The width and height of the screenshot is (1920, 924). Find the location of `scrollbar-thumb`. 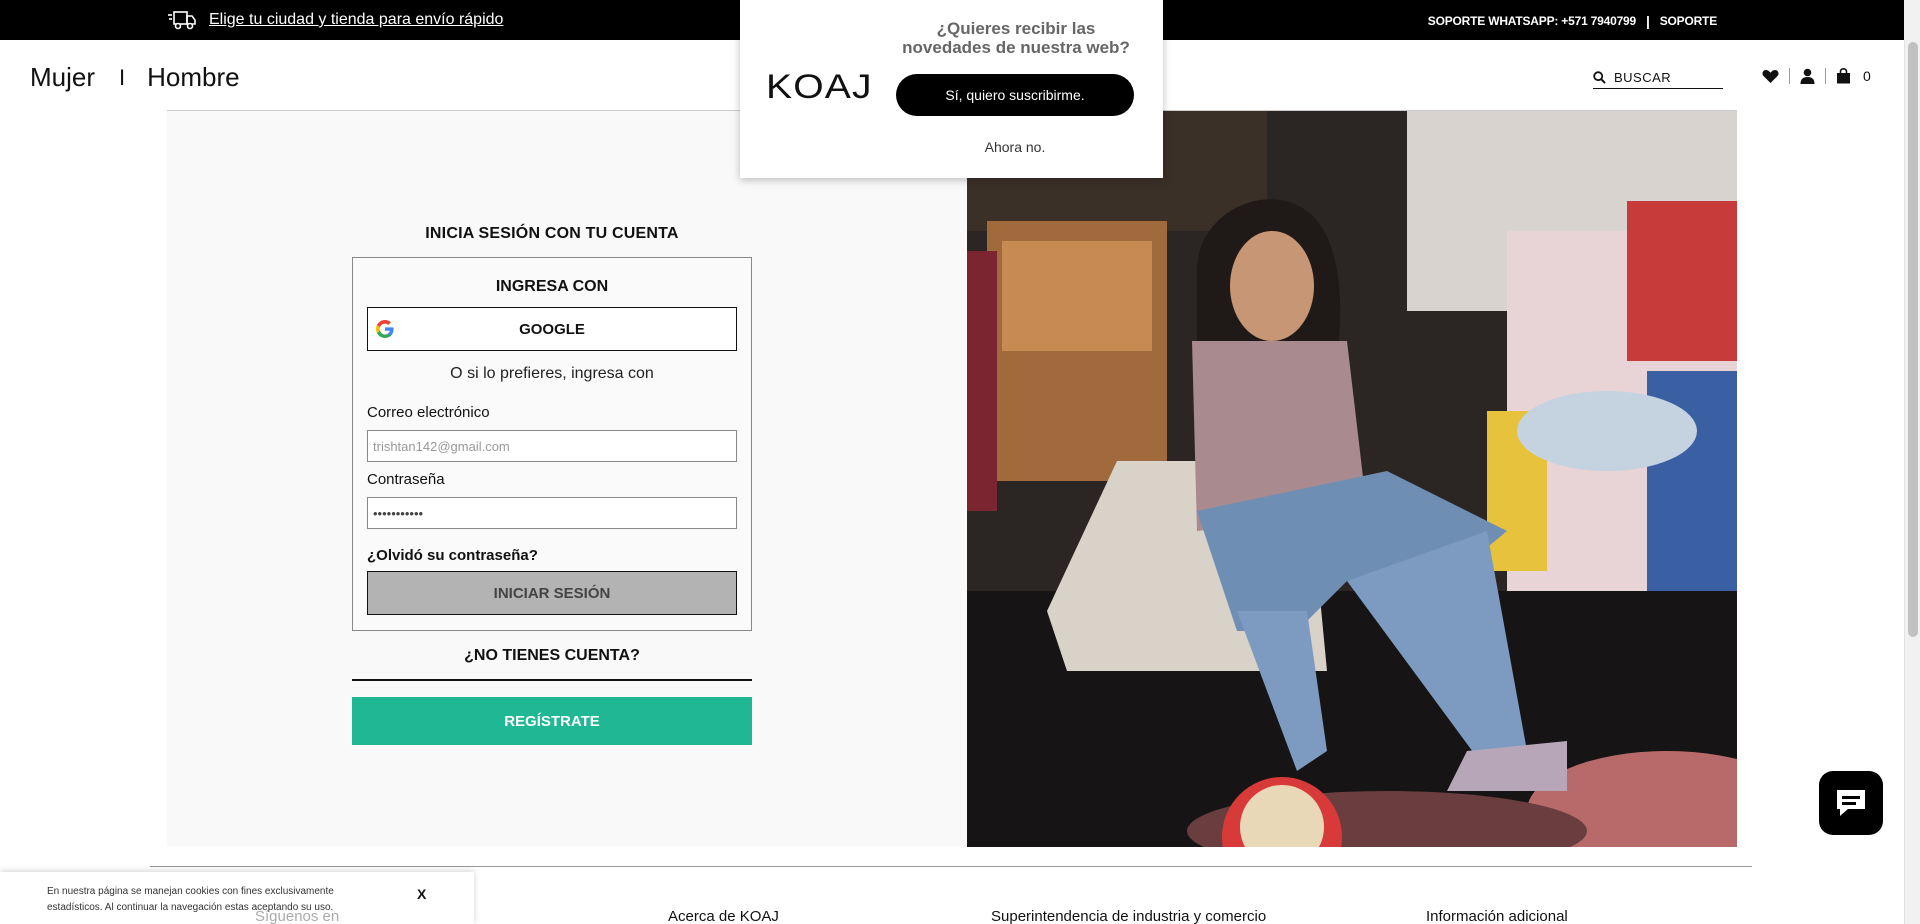

scrollbar-thumb is located at coordinates (1913, 339).